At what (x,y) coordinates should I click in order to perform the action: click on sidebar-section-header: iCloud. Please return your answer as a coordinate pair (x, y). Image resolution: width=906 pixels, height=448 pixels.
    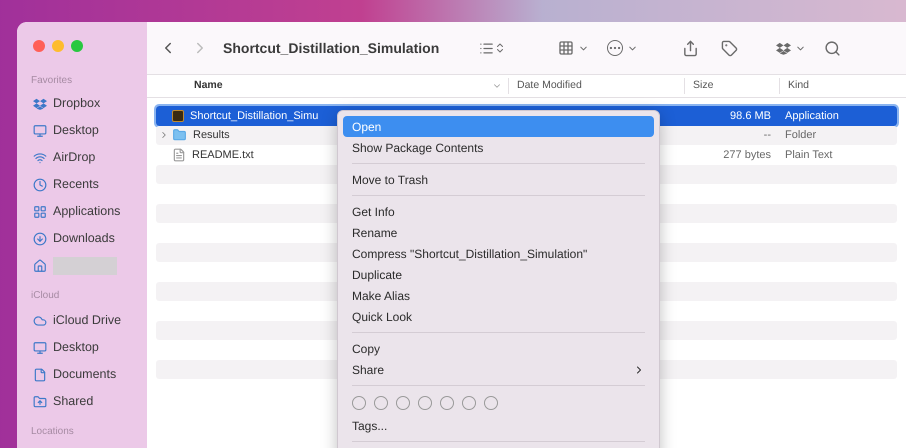
    Looking at the image, I should click on (45, 296).